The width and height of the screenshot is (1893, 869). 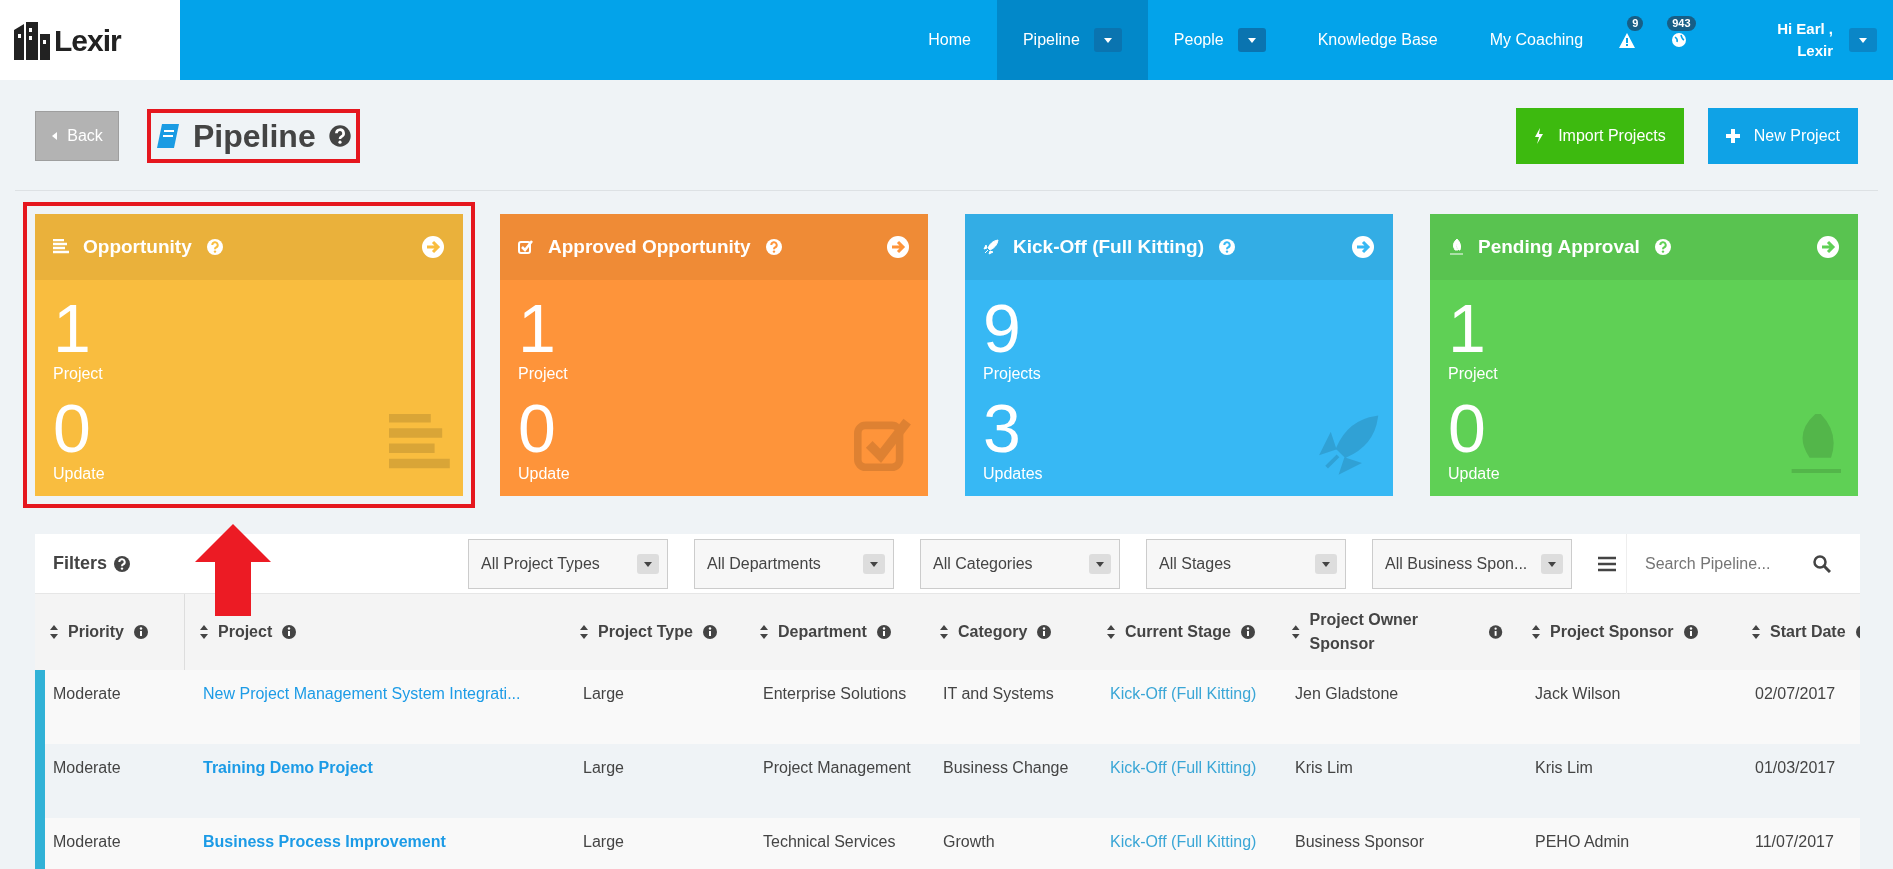 What do you see at coordinates (87, 40) in the screenshot?
I see `logo-text: Lexir` at bounding box center [87, 40].